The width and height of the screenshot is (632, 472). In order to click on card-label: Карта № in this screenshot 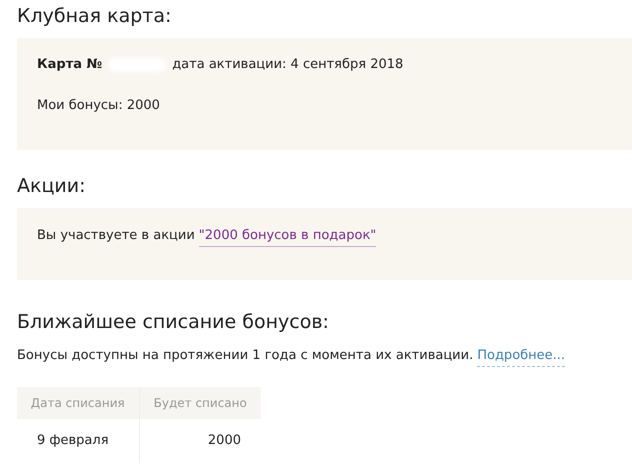, I will do `click(69, 65)`.